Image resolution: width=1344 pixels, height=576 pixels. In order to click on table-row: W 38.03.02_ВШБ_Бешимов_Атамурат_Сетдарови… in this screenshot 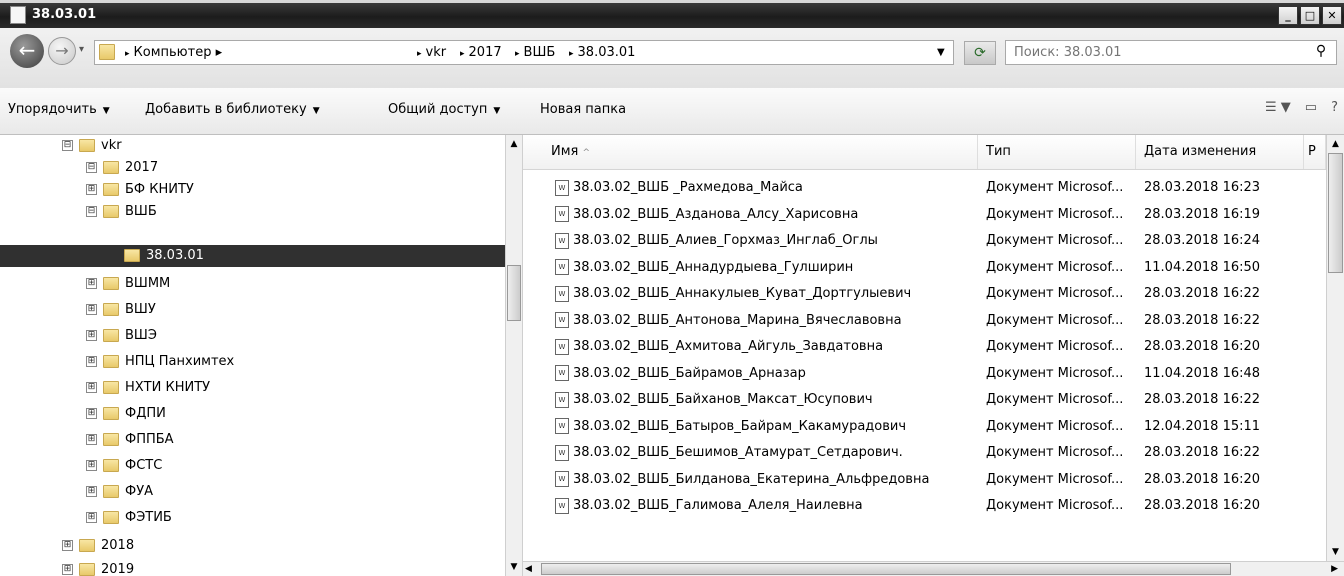, I will do `click(924, 453)`.